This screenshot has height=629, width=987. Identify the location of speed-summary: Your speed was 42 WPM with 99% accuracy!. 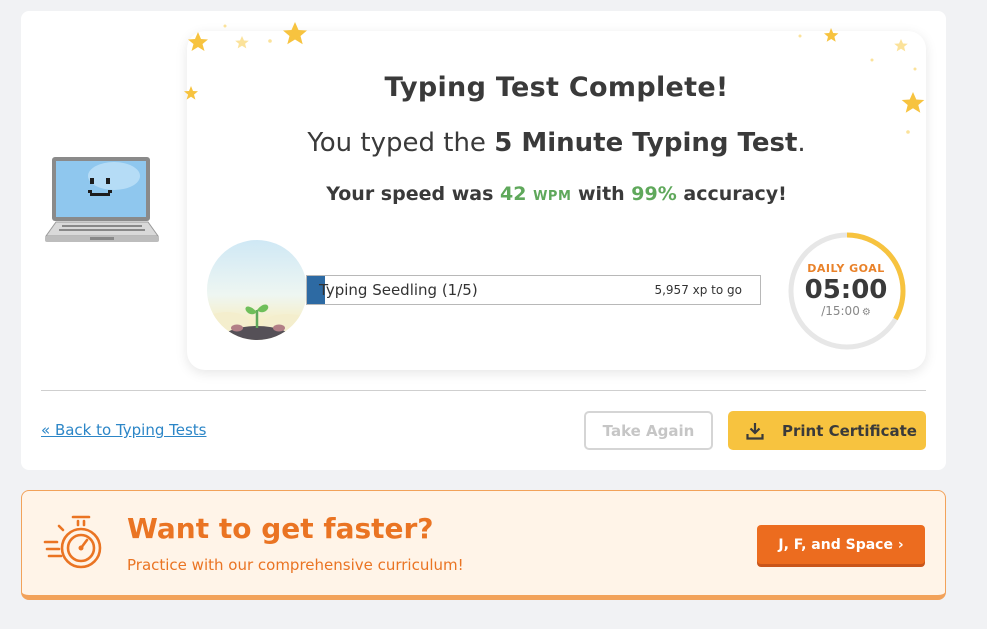
(556, 194).